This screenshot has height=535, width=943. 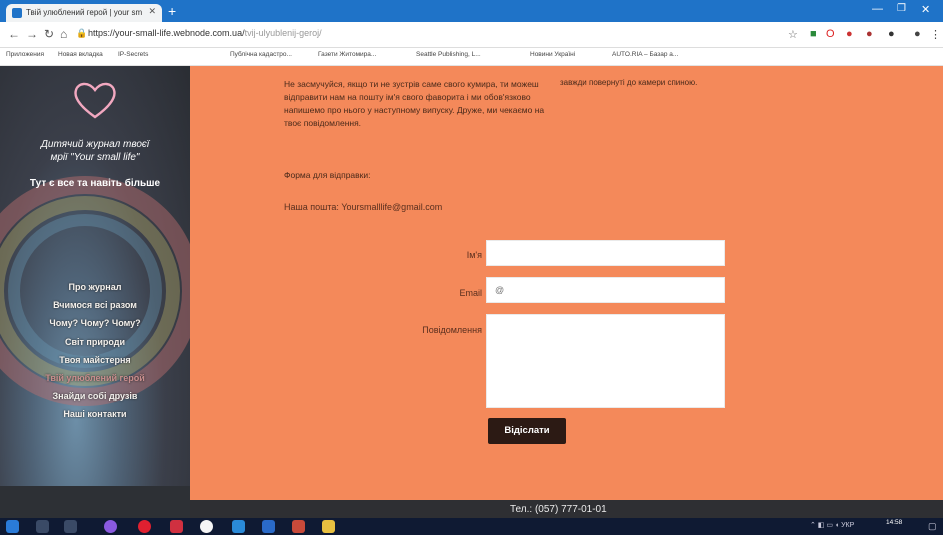 I want to click on reload-icon: ↻, so click(x=49, y=34).